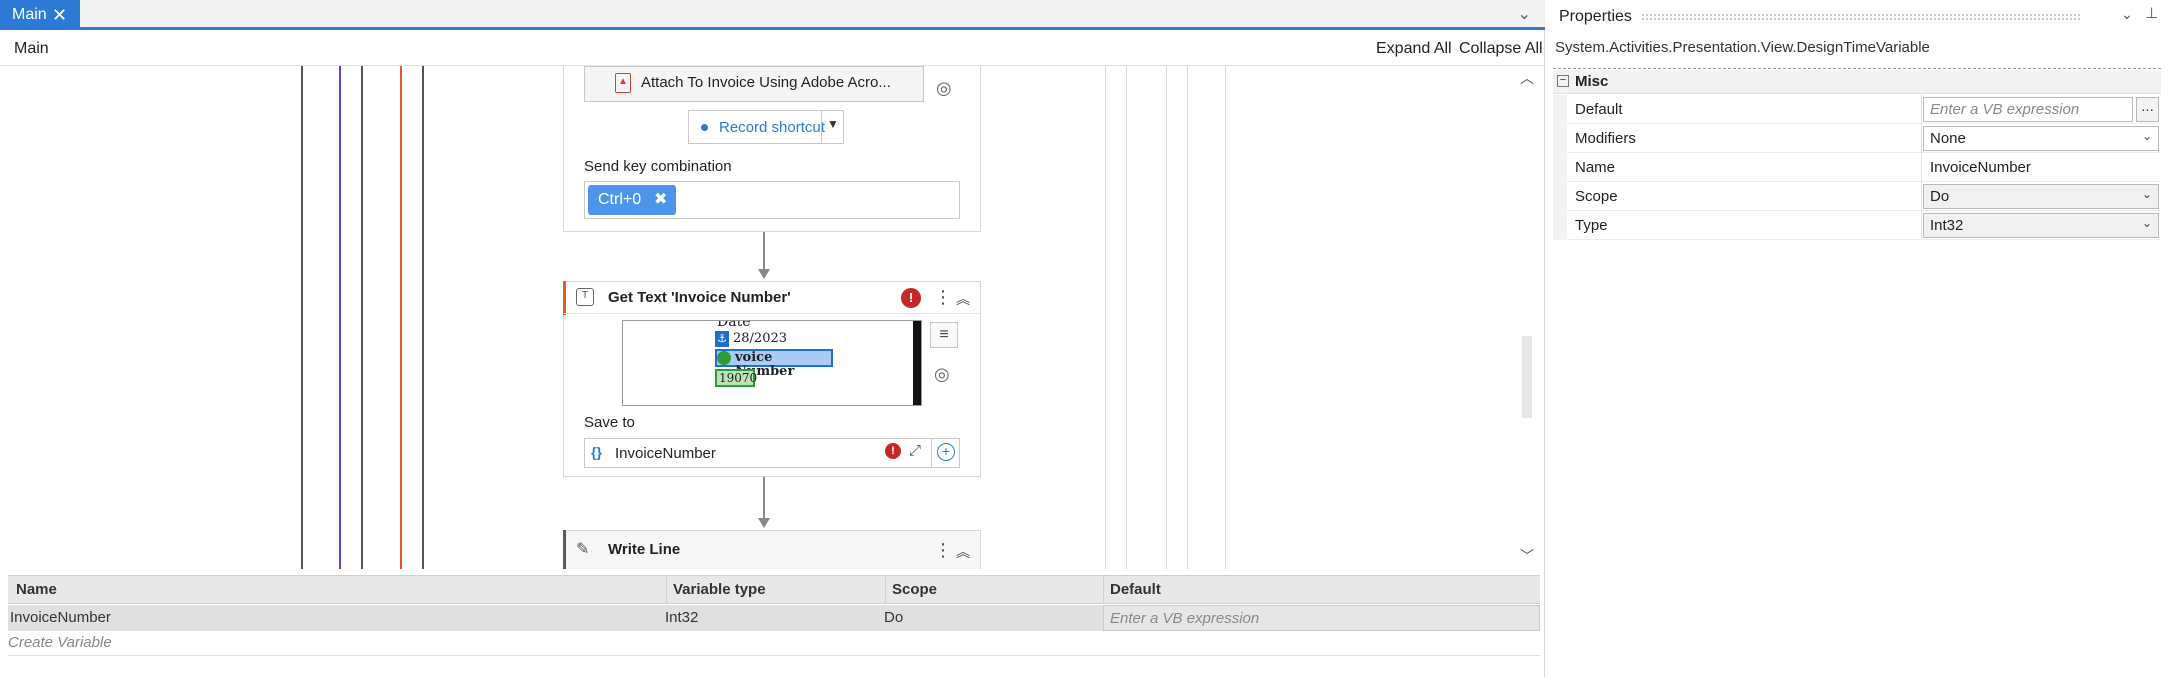 The image size is (2172, 677). What do you see at coordinates (736, 378) in the screenshot?
I see `preview-target-value: 19070` at bounding box center [736, 378].